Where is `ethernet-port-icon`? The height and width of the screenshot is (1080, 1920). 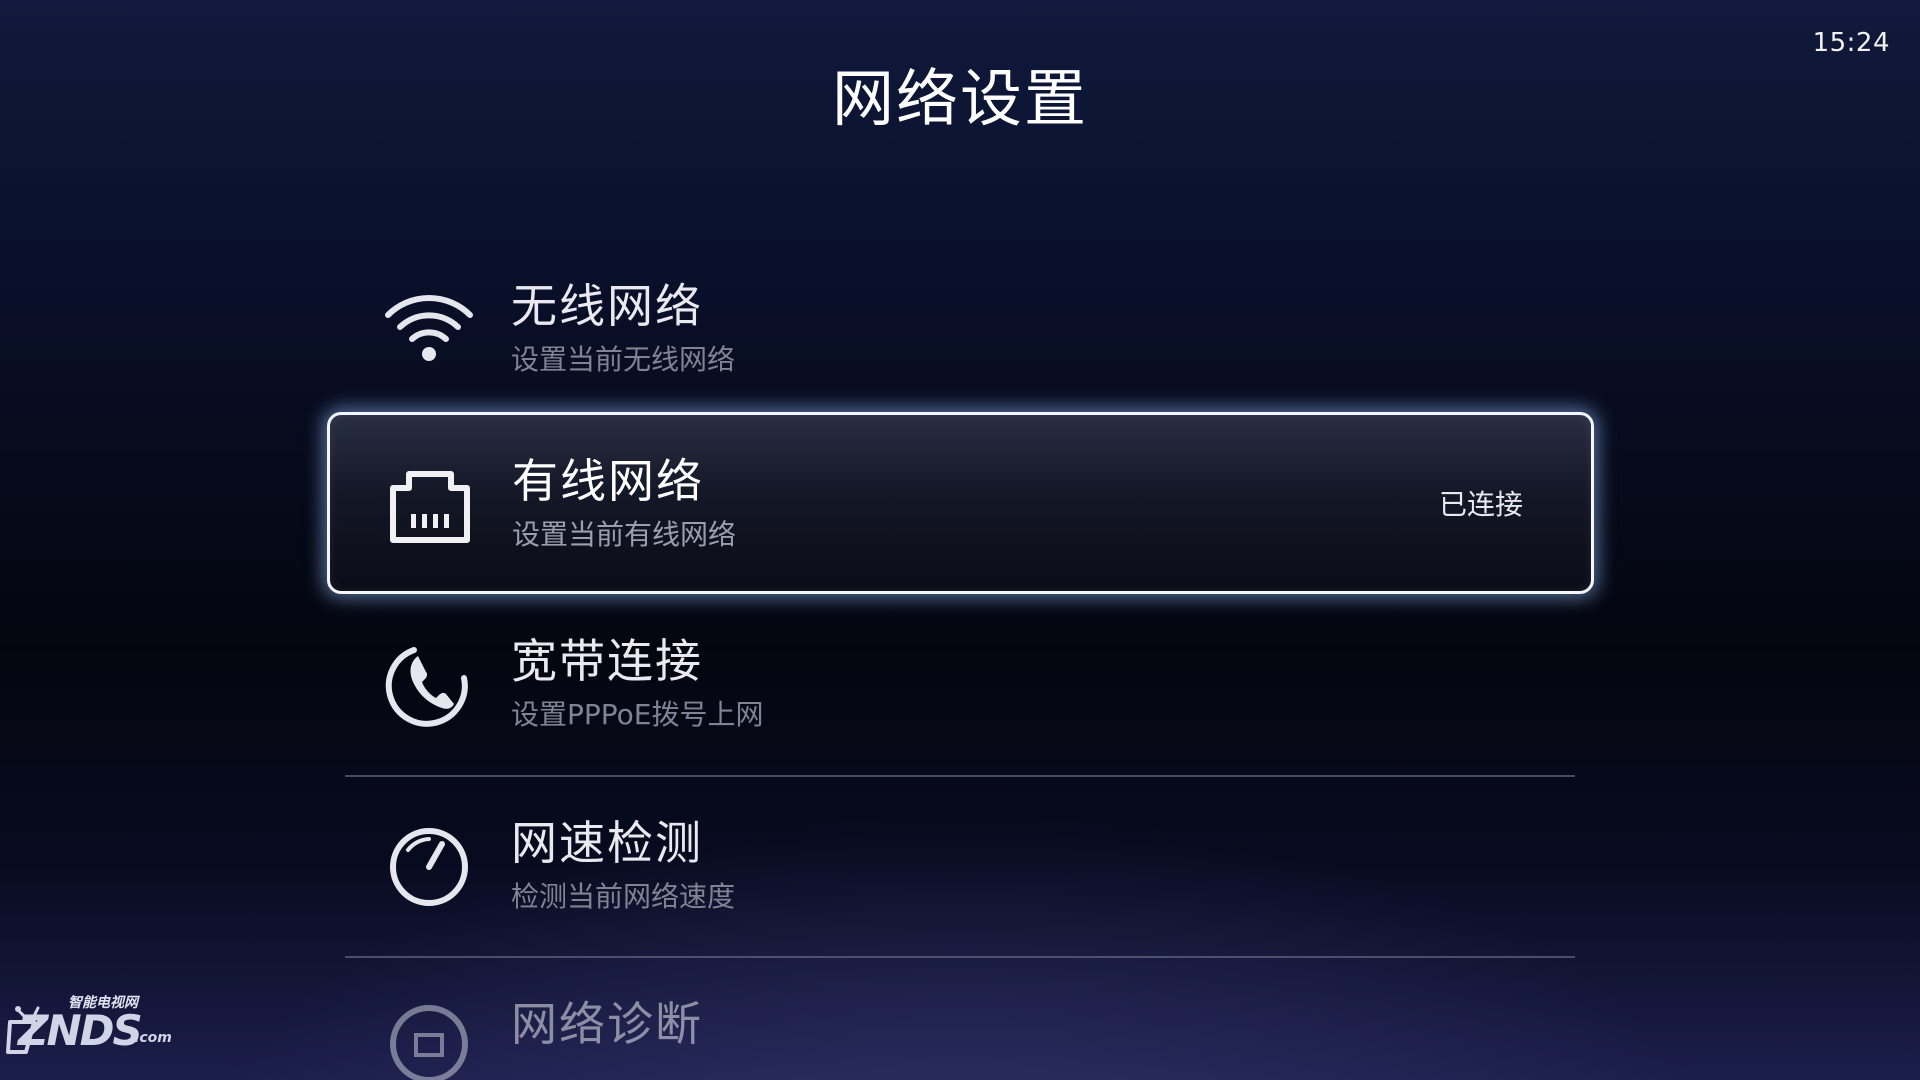 ethernet-port-icon is located at coordinates (430, 503).